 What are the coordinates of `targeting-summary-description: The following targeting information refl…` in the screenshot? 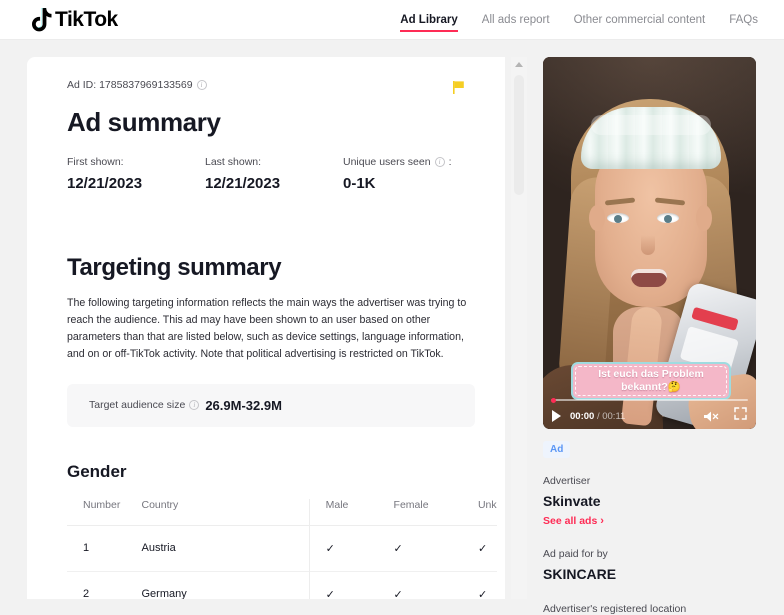 It's located at (267, 329).